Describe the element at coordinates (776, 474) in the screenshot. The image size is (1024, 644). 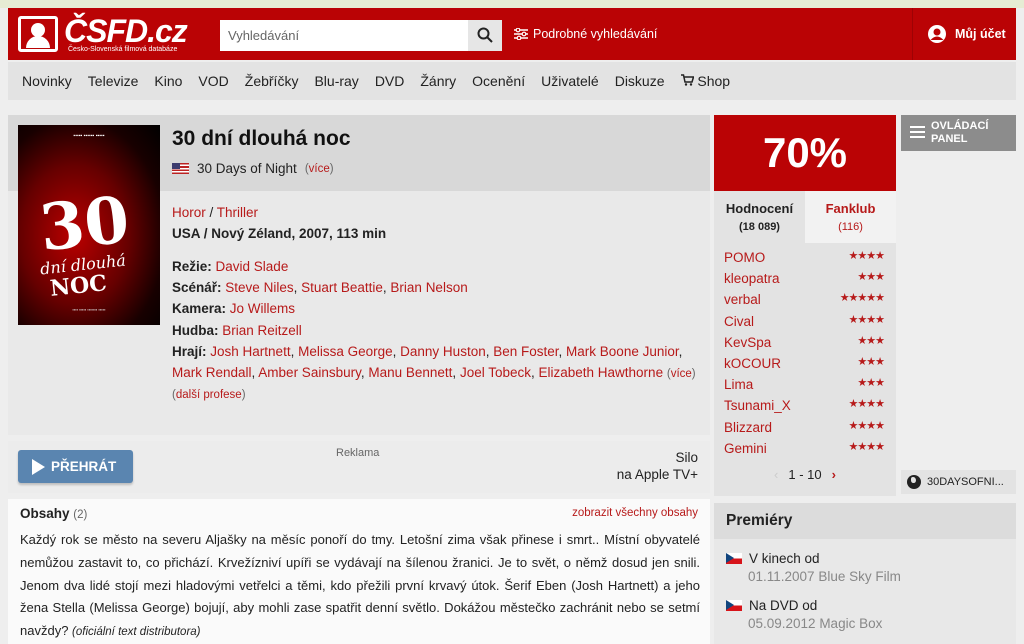
I see `chevron-left-icon: ‹` at that location.